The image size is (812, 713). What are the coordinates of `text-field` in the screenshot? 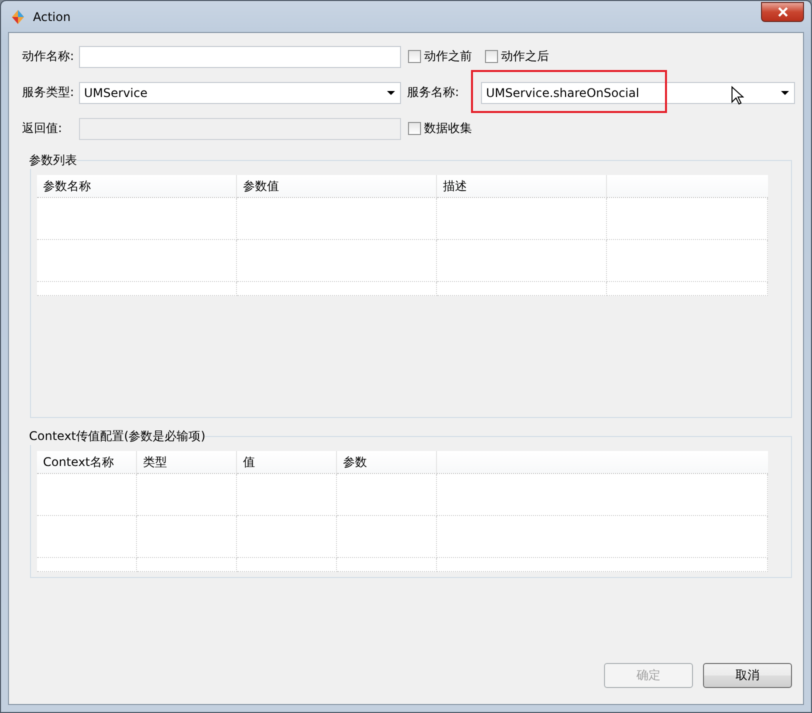 It's located at (240, 57).